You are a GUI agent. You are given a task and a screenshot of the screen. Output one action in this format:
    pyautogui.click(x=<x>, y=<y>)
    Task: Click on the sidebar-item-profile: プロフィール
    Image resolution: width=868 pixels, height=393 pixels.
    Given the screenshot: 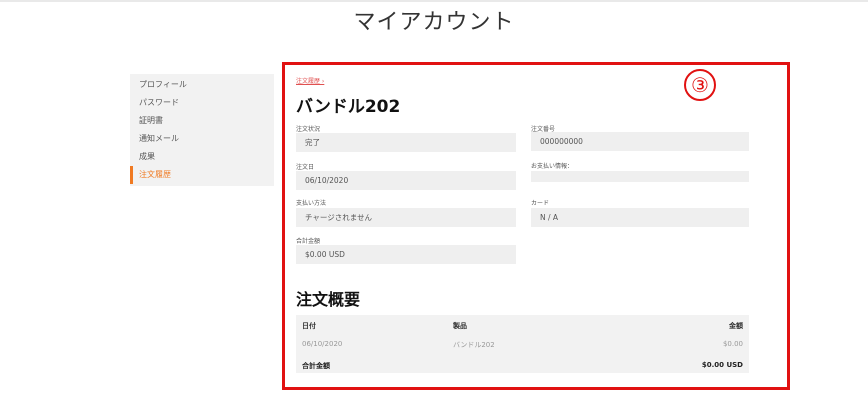 What is the action you would take?
    pyautogui.click(x=202, y=85)
    